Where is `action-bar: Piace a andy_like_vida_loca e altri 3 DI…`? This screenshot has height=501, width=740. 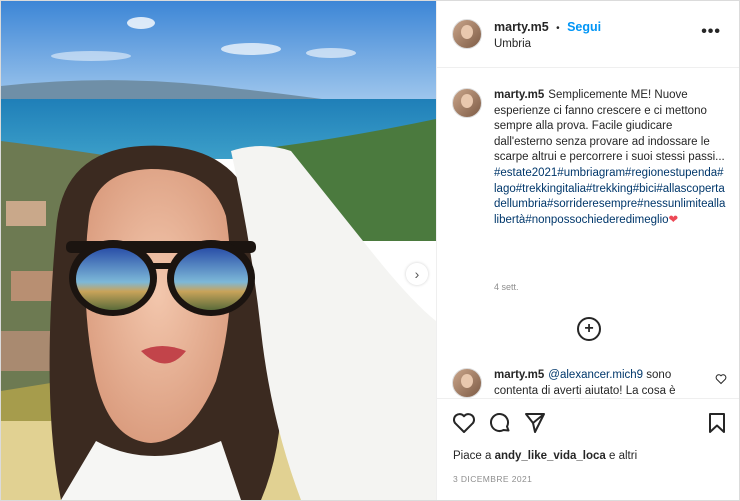
action-bar: Piace a andy_like_vida_loca e altri 3 DI… is located at coordinates (588, 449).